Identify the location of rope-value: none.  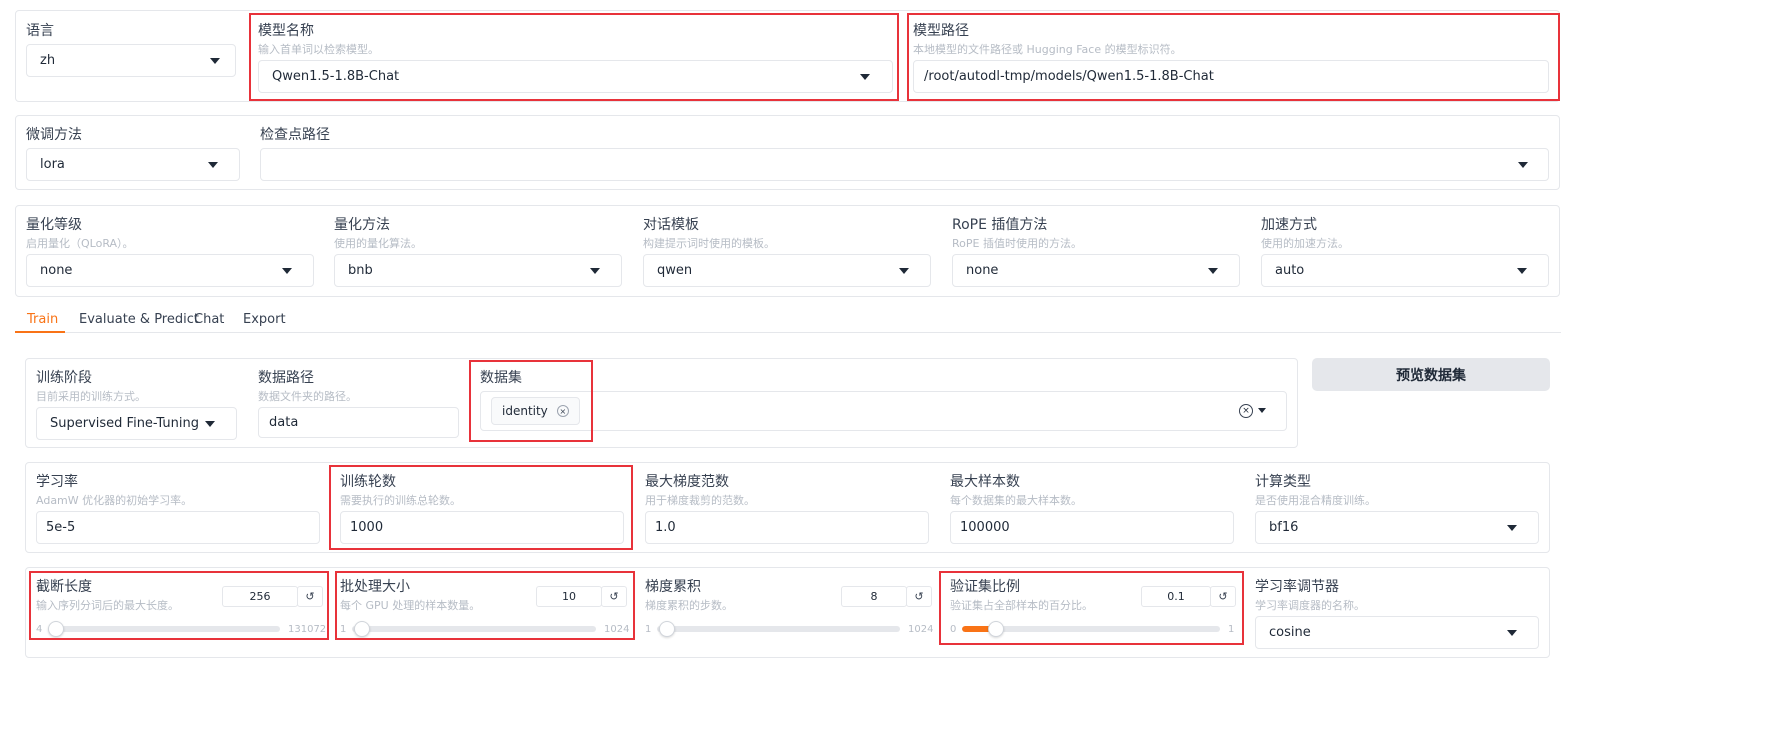
(982, 270).